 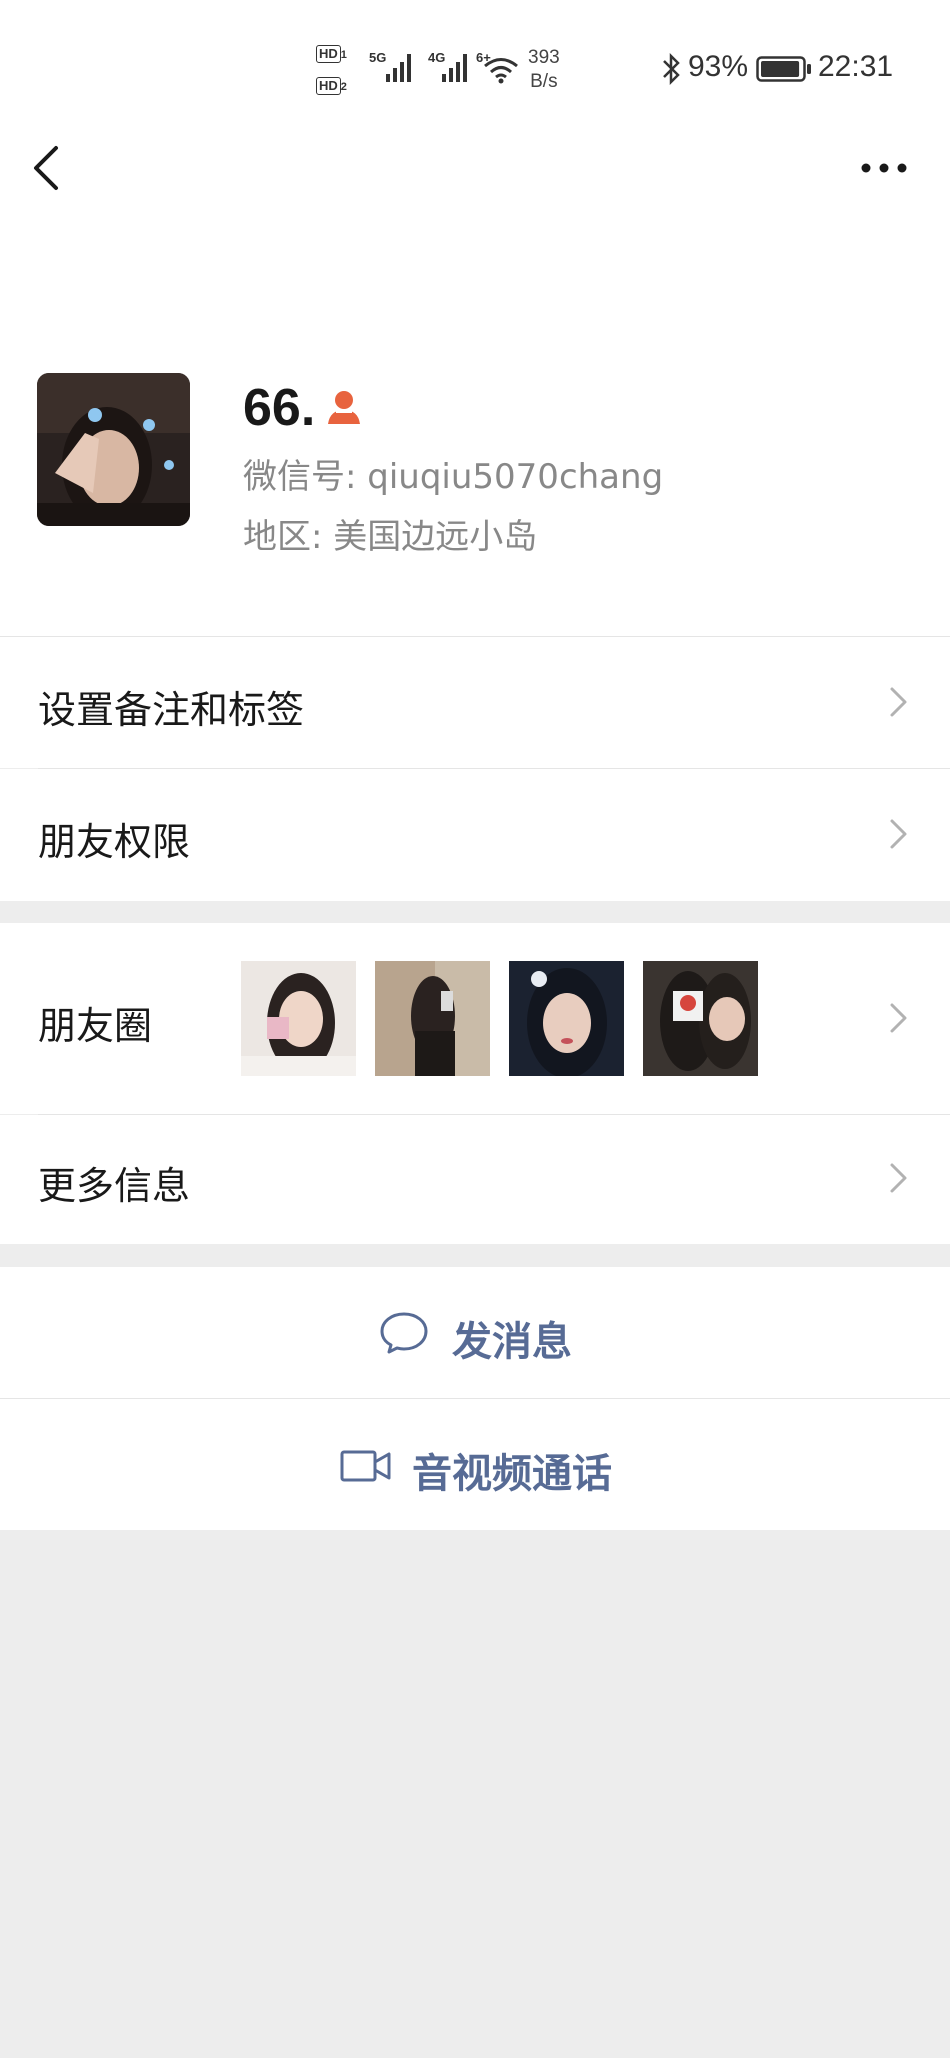 I want to click on hd-sub-1: 1, so click(x=343, y=55).